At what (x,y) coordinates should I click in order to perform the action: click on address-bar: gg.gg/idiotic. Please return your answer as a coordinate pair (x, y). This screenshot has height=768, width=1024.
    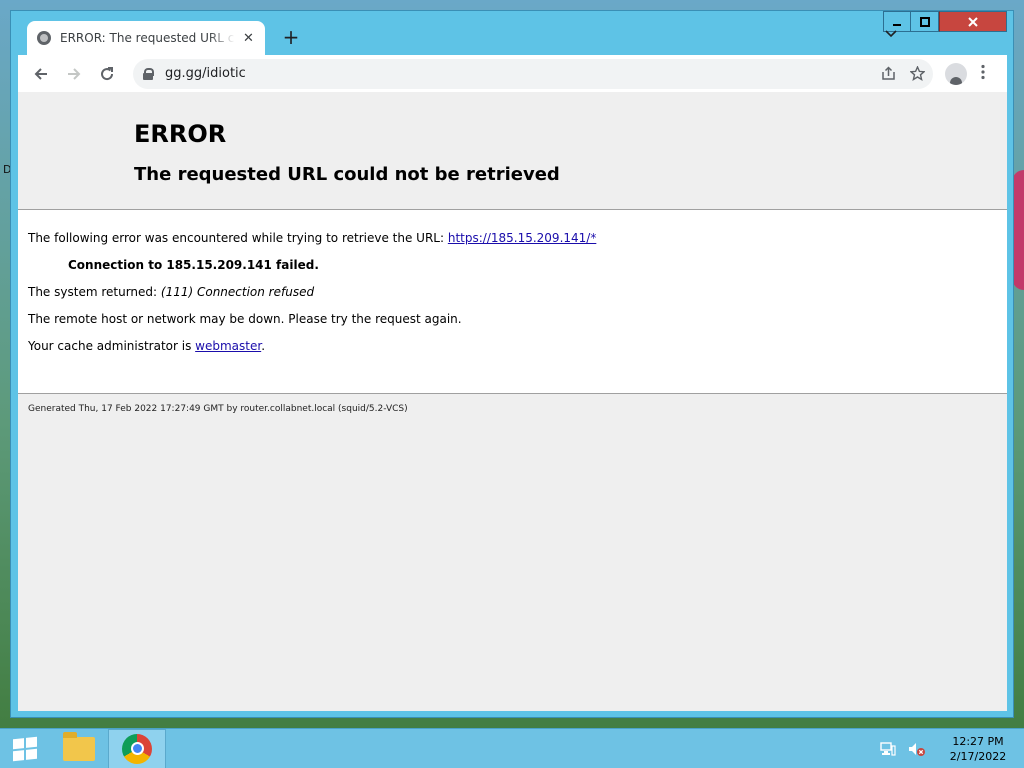
    Looking at the image, I should click on (533, 73).